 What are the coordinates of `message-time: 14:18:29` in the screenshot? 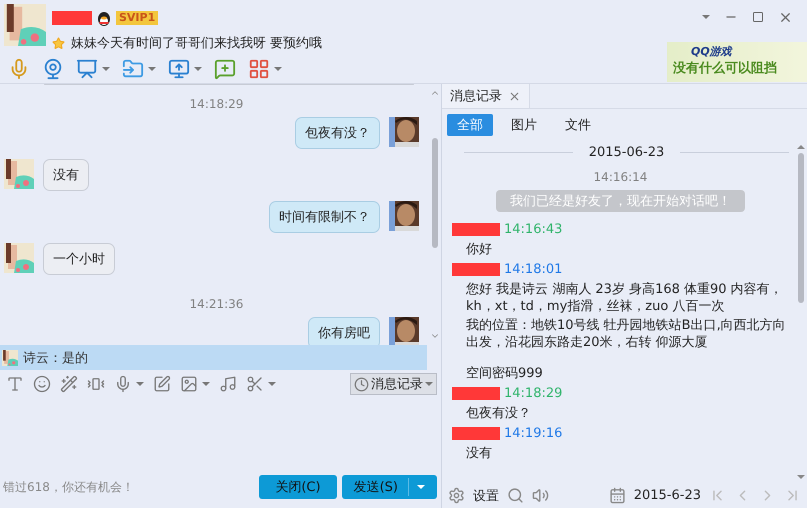 It's located at (533, 393).